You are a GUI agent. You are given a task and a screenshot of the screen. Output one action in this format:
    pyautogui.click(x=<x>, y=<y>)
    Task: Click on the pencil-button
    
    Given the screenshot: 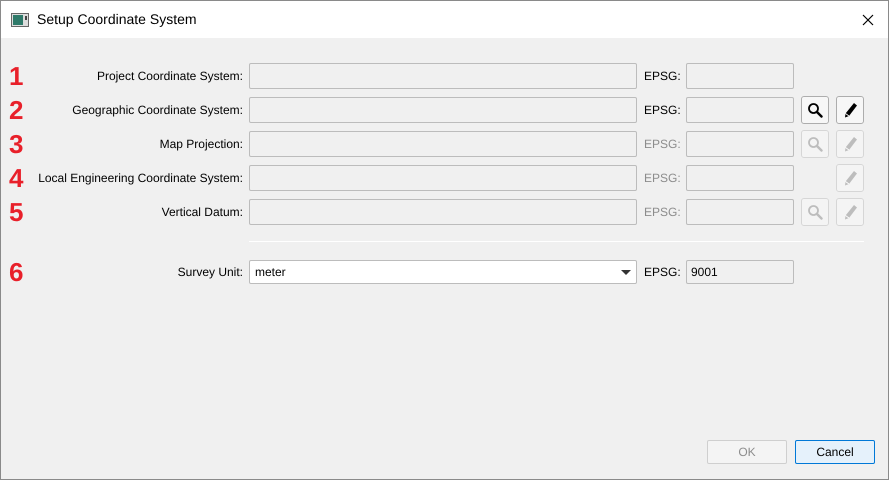 What is the action you would take?
    pyautogui.click(x=850, y=110)
    